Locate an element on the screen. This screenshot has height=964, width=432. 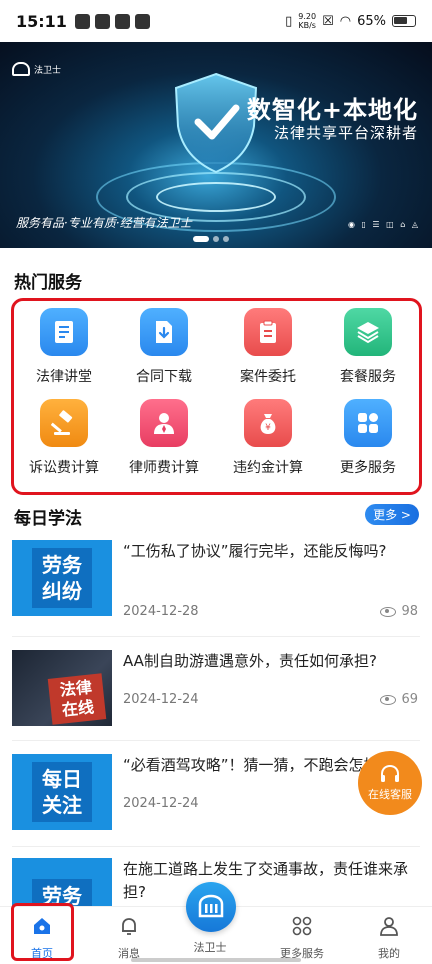
home-indicator is located at coordinates (216, 960).